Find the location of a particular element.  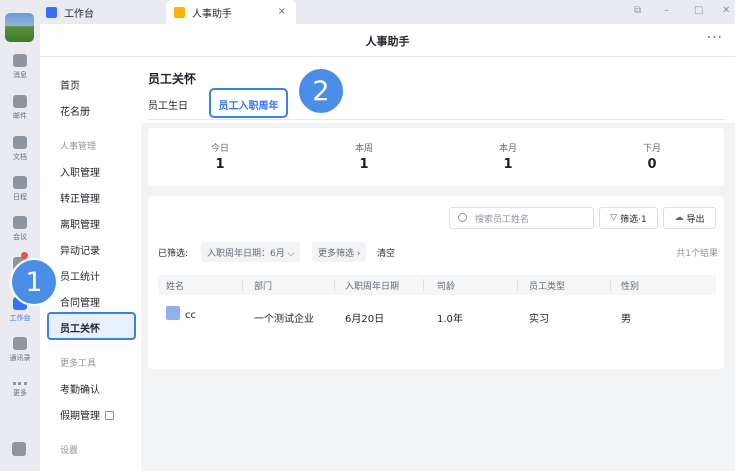

nav-item-attendance: 考勤确认 is located at coordinates (80, 388).